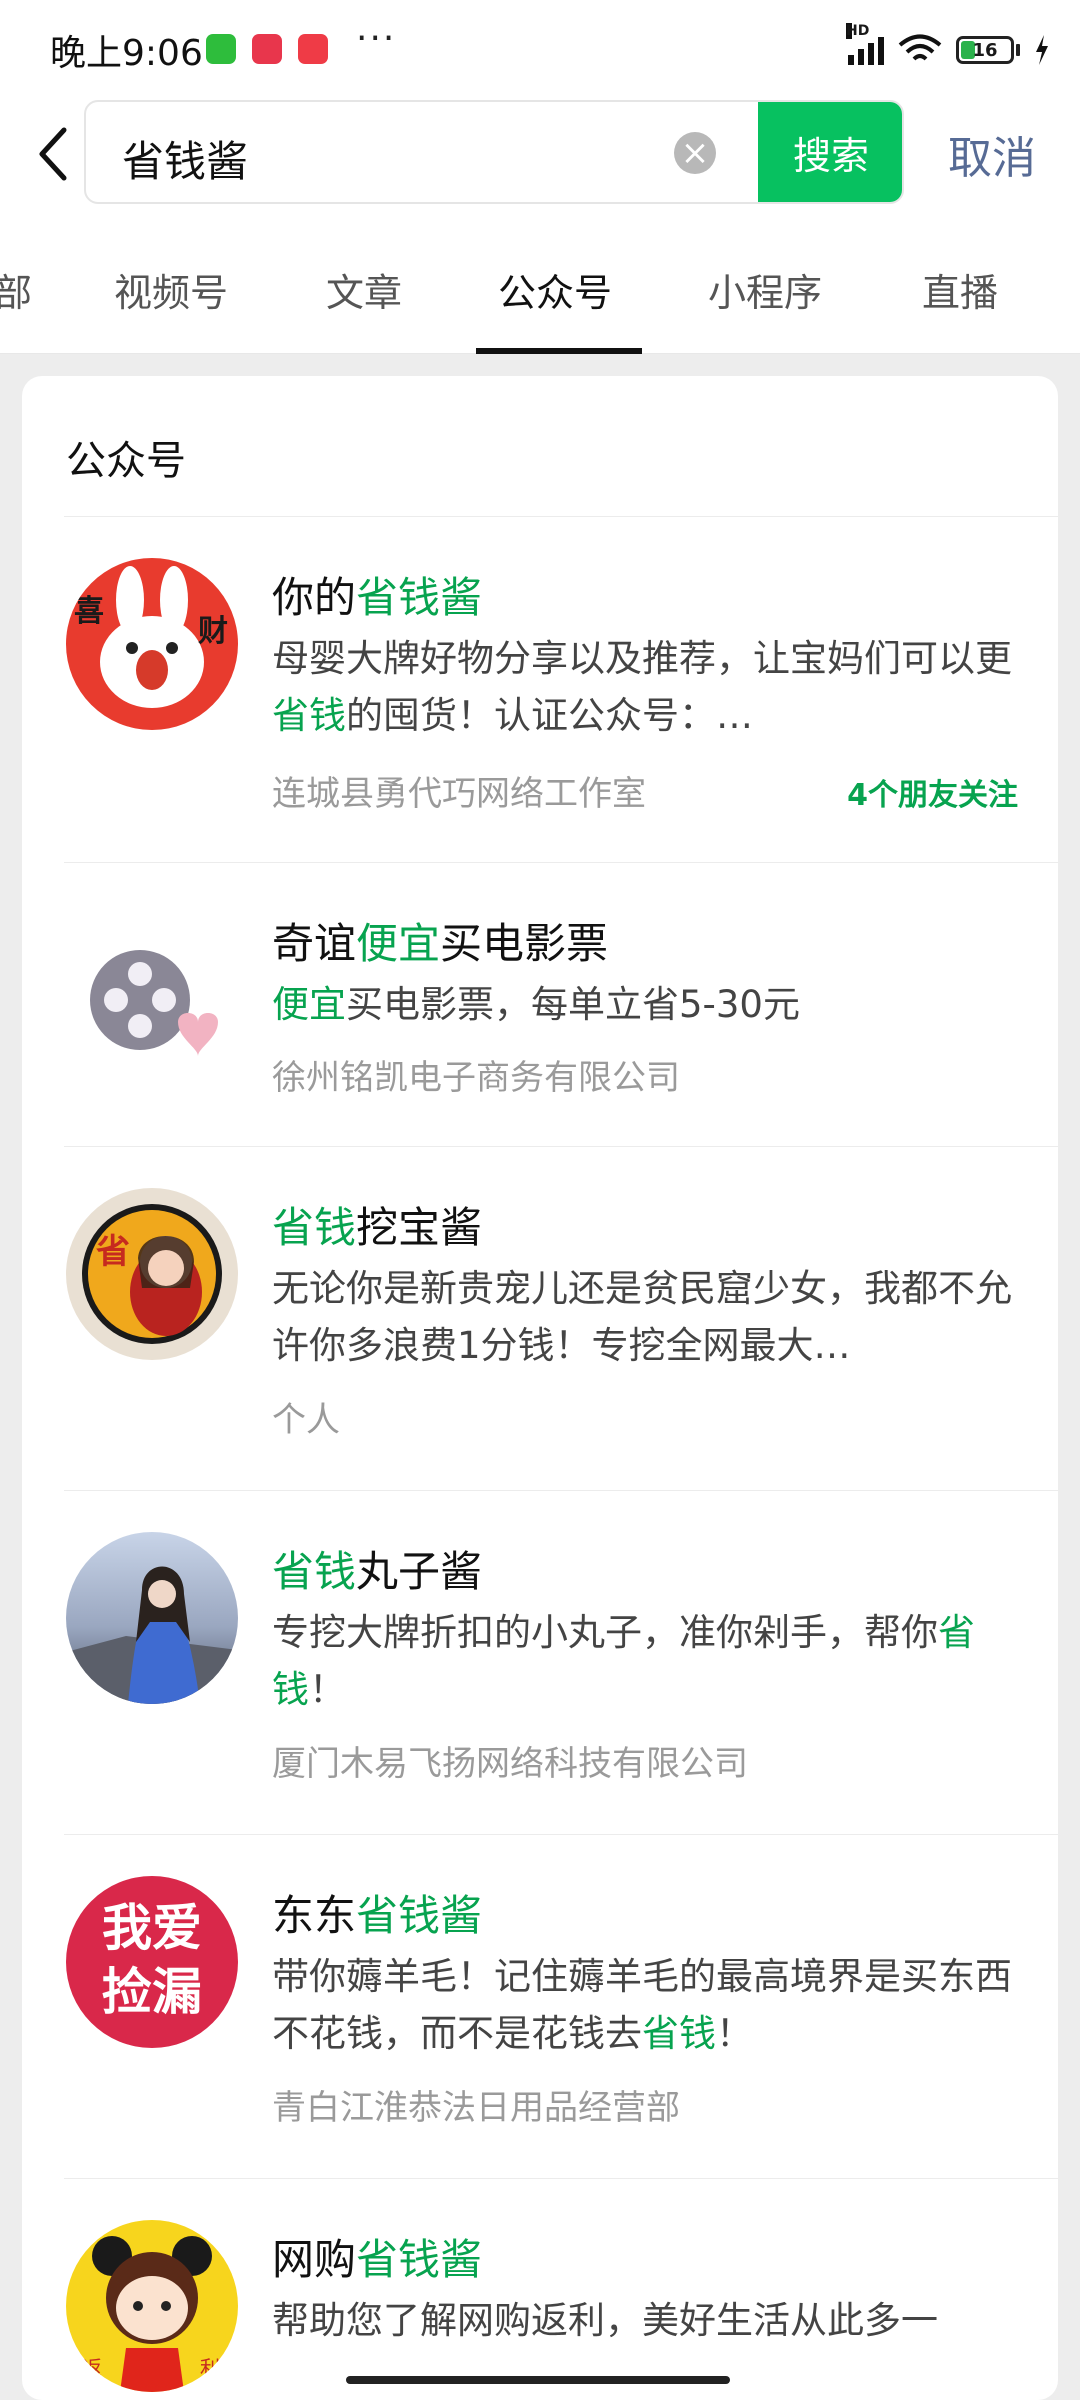 The image size is (1080, 2400). I want to click on status-bar: 晚上9:06 ··· HD 16, so click(540, 48).